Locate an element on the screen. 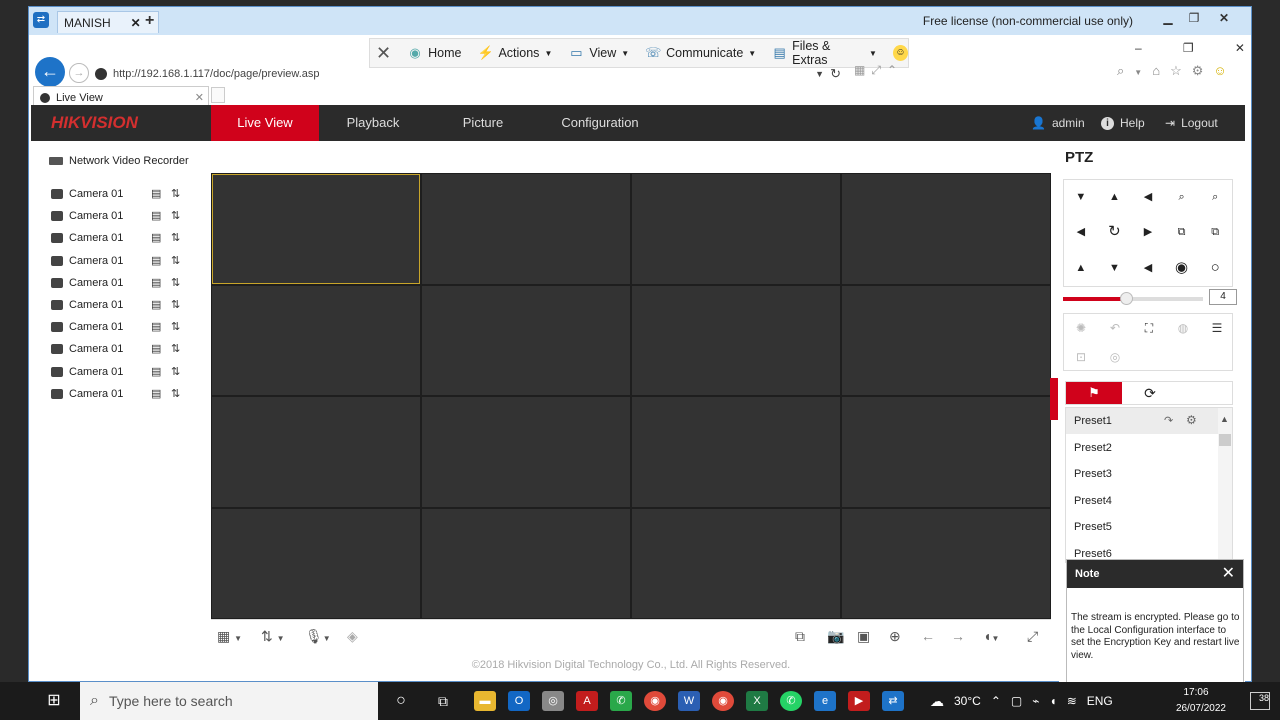 The width and height of the screenshot is (1280, 720). set-preset-gear-icon: ⚙ is located at coordinates (1191, 420).